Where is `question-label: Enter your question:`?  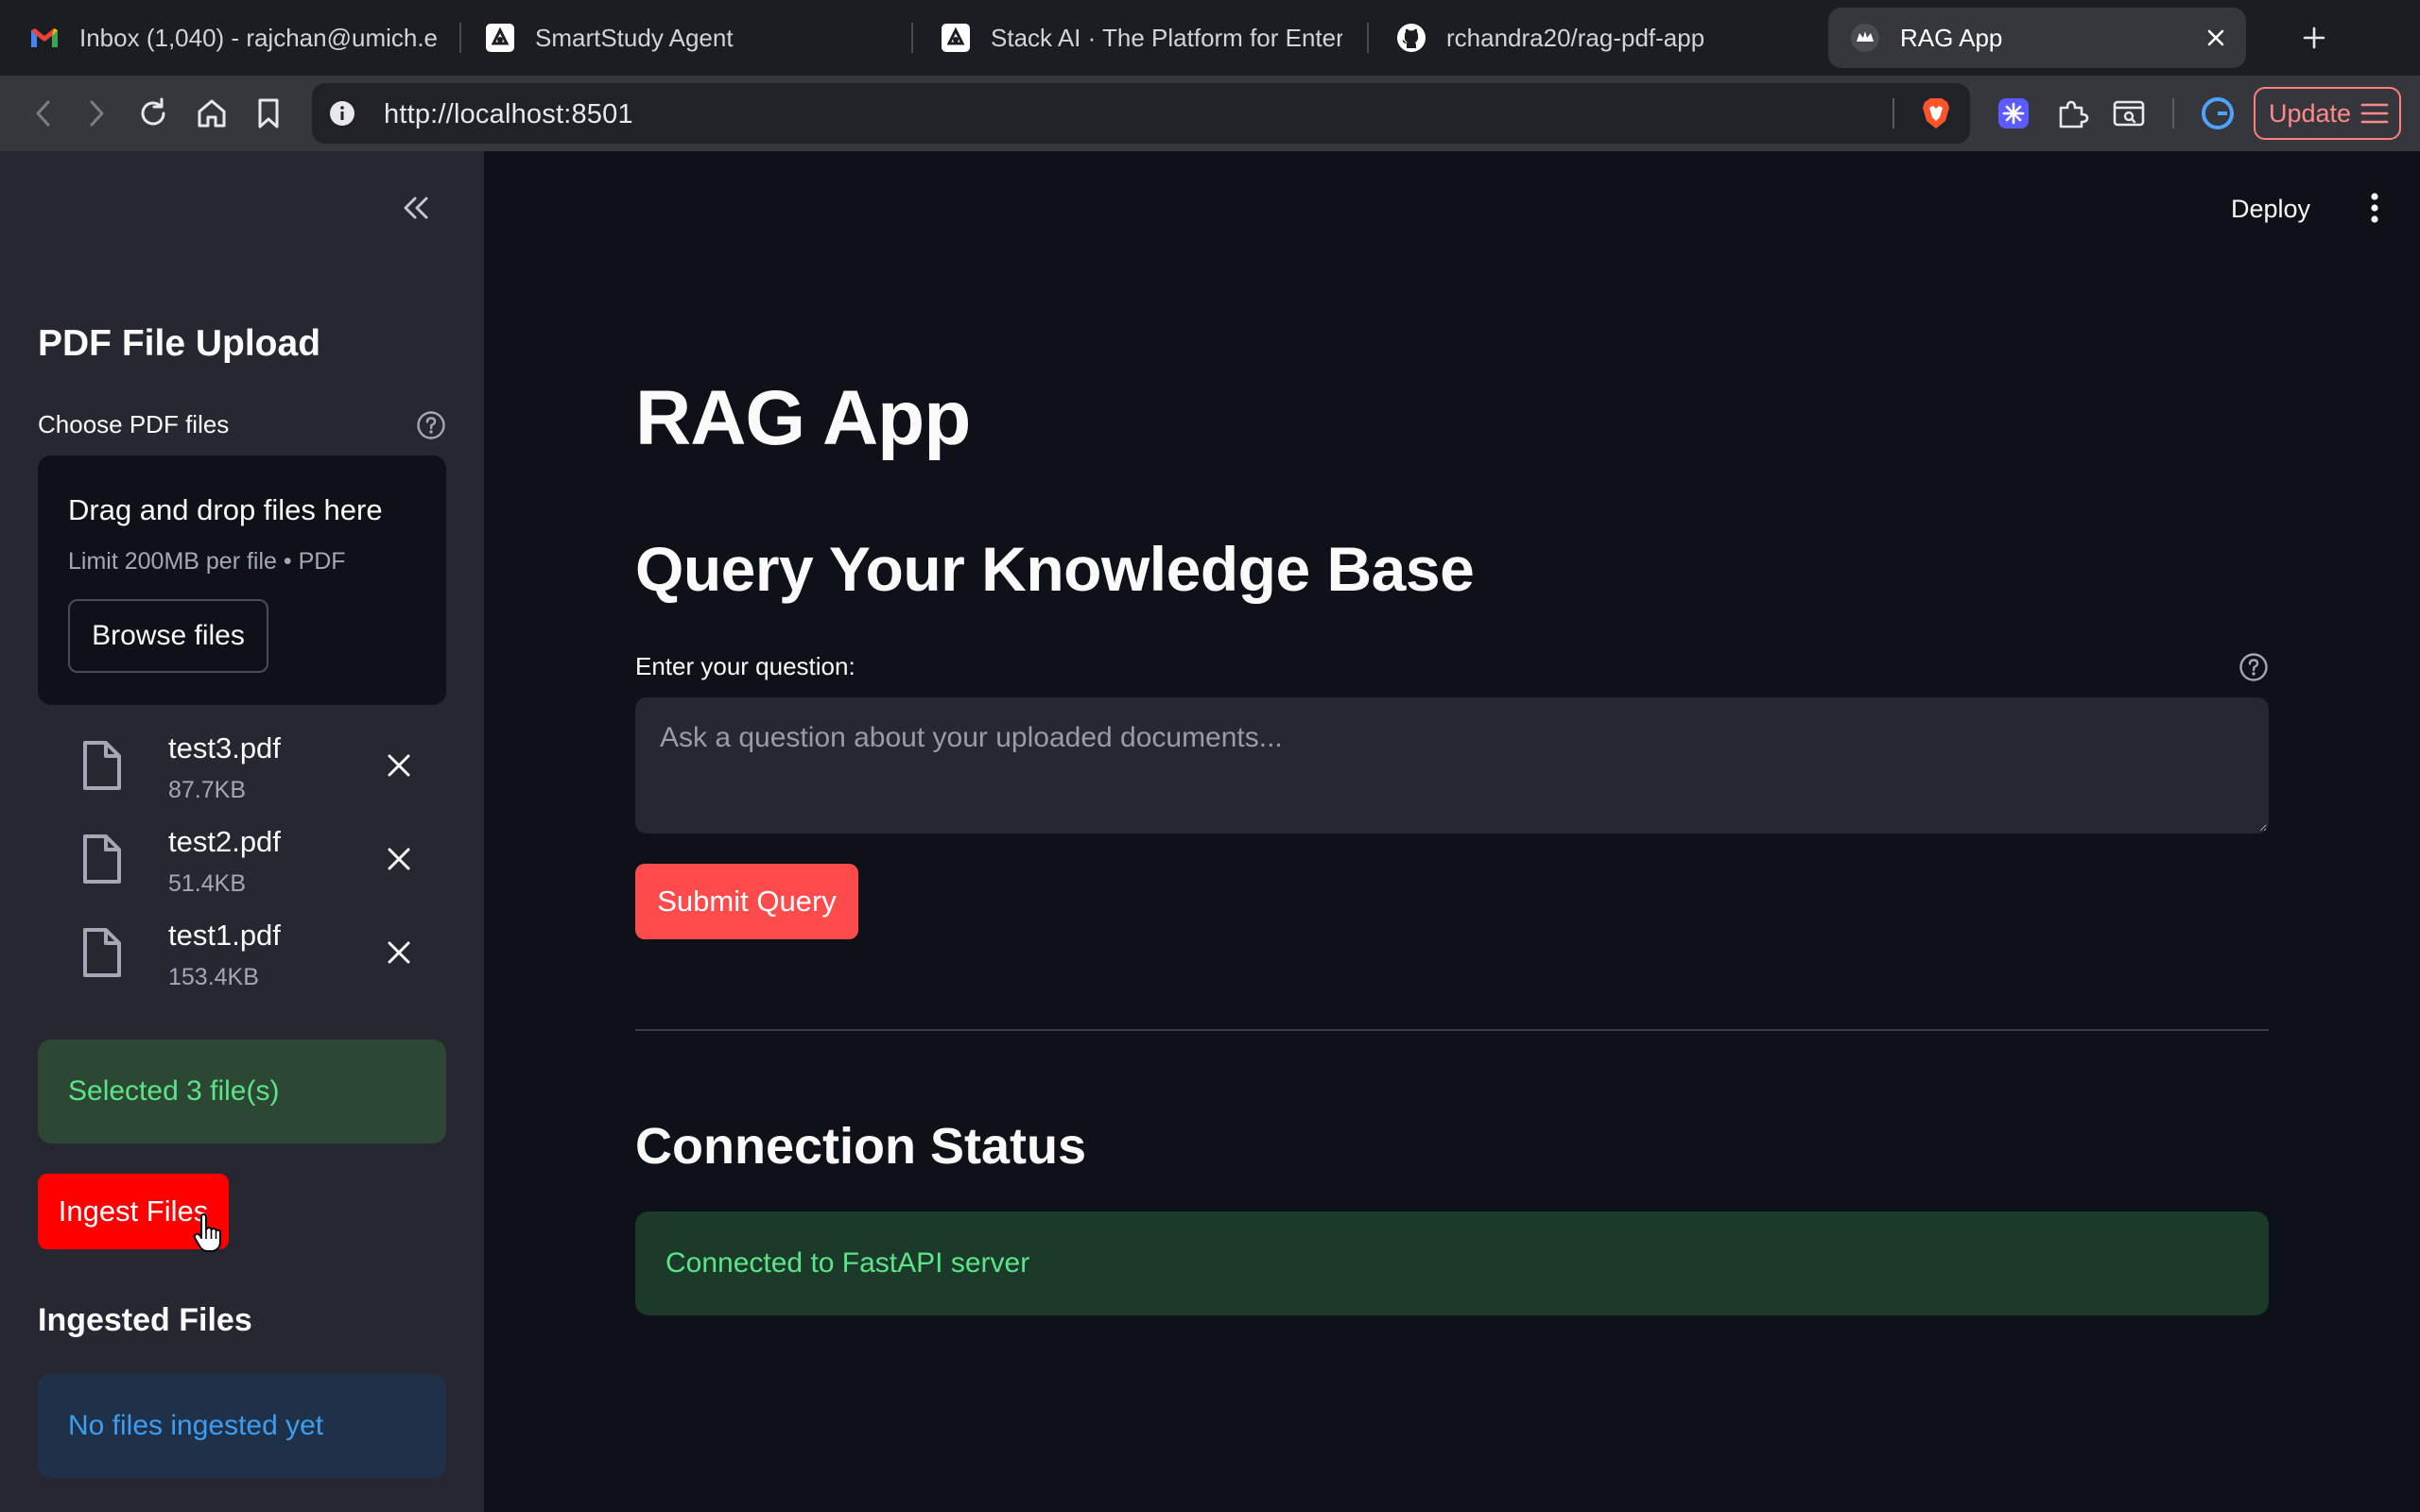
question-label: Enter your question: is located at coordinates (745, 666).